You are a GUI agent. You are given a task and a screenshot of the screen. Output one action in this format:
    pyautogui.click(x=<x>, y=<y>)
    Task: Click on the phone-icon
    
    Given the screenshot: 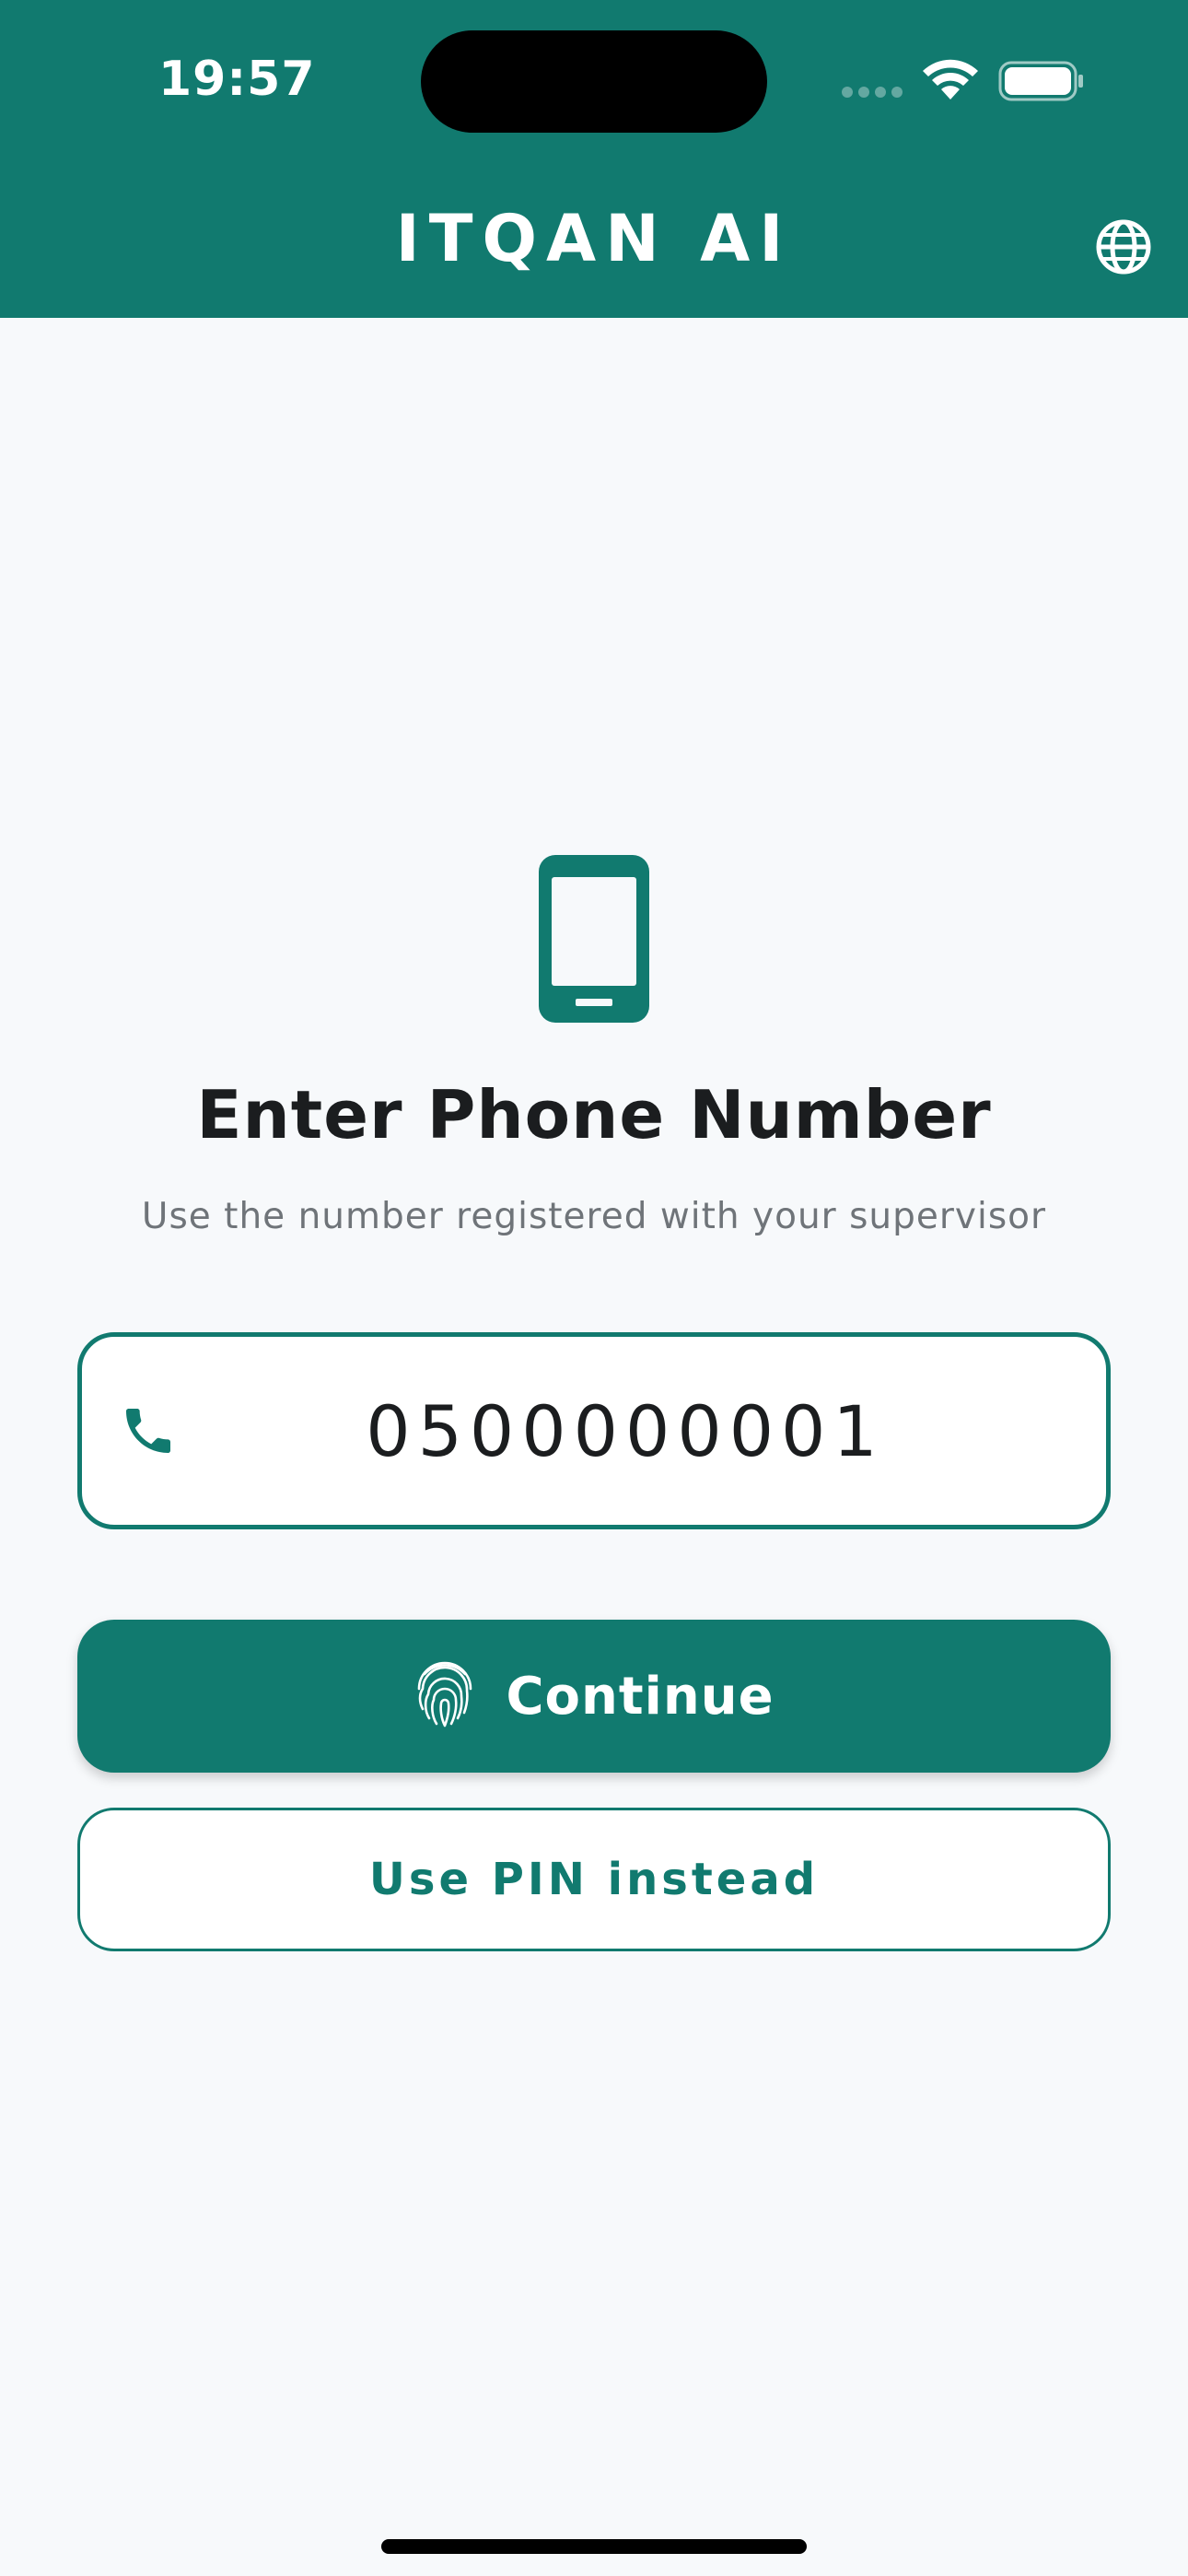 What is the action you would take?
    pyautogui.click(x=148, y=1431)
    